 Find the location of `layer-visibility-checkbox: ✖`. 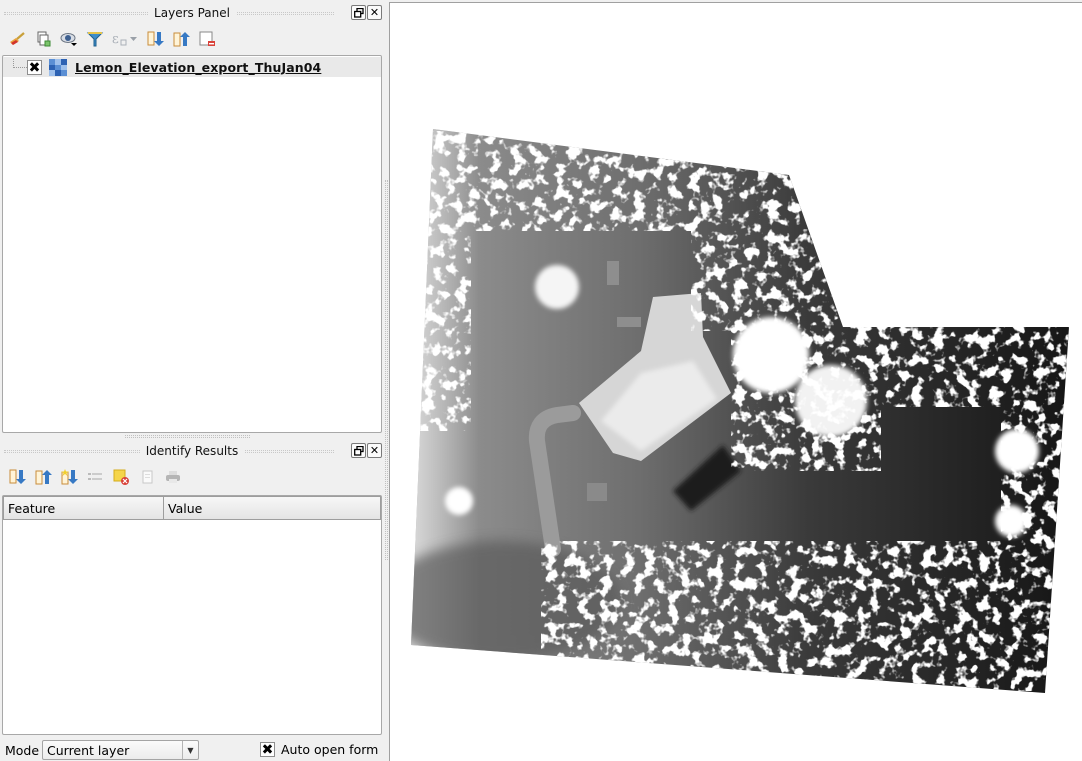

layer-visibility-checkbox: ✖ is located at coordinates (34, 67).